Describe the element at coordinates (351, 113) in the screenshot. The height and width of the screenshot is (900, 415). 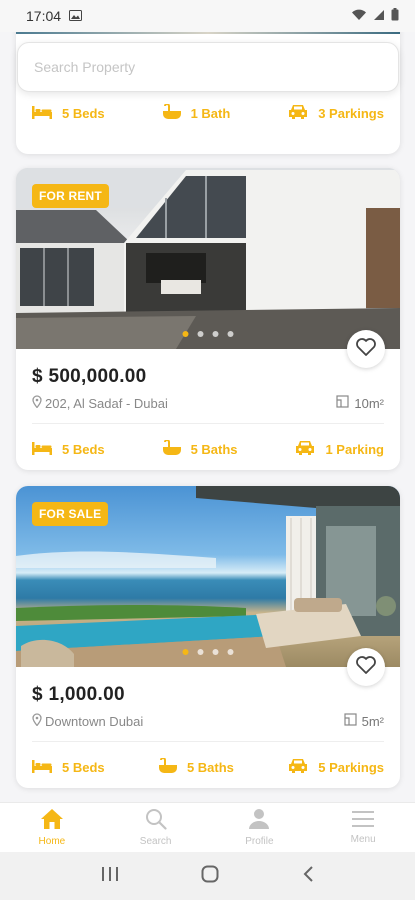
I see `parking-label: 3 Parkings` at that location.